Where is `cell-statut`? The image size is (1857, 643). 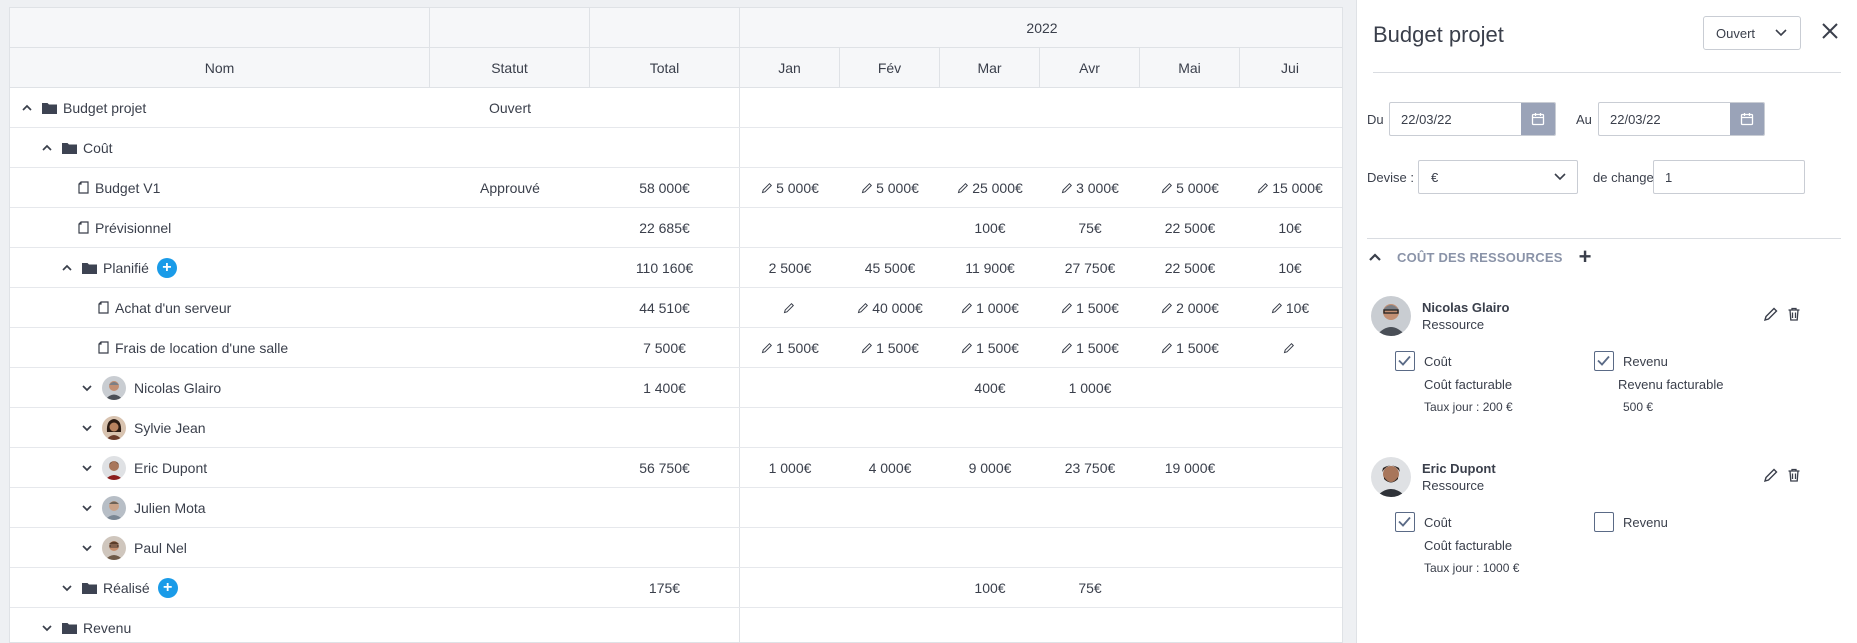 cell-statut is located at coordinates (510, 547).